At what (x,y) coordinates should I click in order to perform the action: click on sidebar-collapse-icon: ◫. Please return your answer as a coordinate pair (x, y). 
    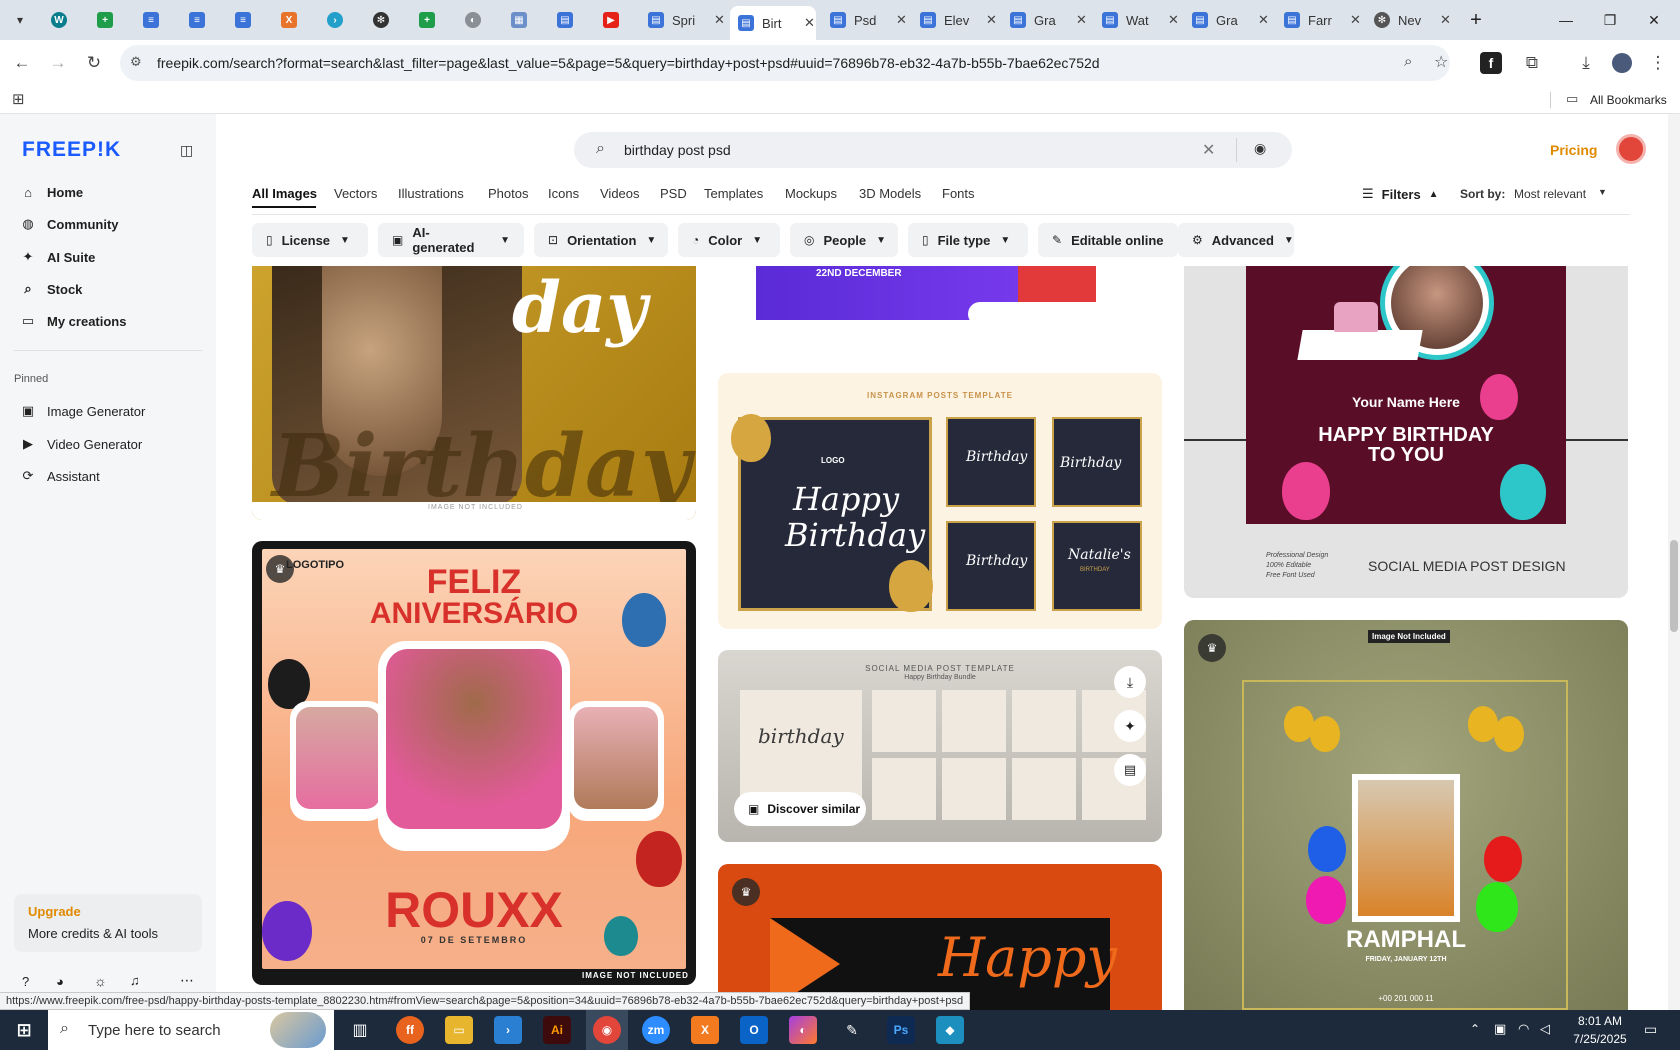
    Looking at the image, I should click on (186, 150).